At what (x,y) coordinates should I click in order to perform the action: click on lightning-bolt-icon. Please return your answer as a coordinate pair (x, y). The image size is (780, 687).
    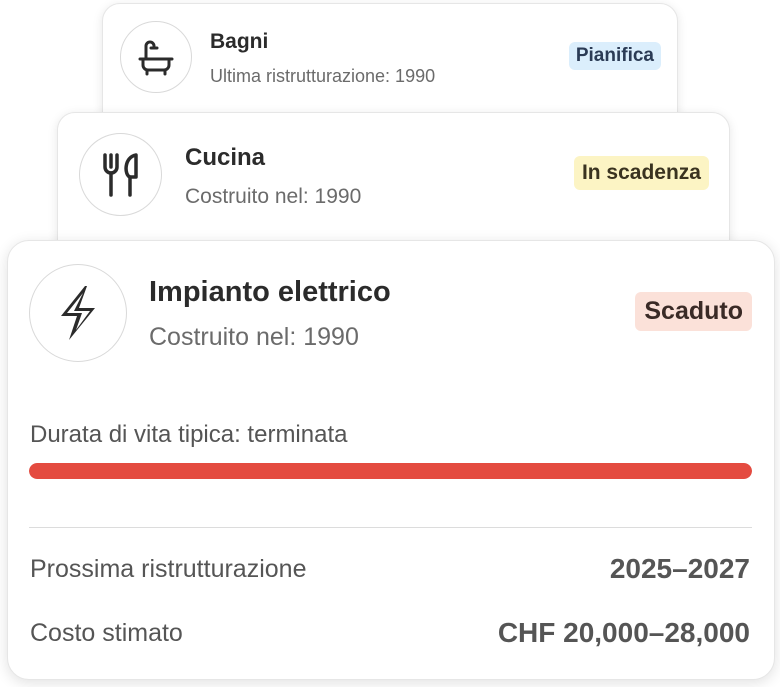
    Looking at the image, I should click on (78, 313).